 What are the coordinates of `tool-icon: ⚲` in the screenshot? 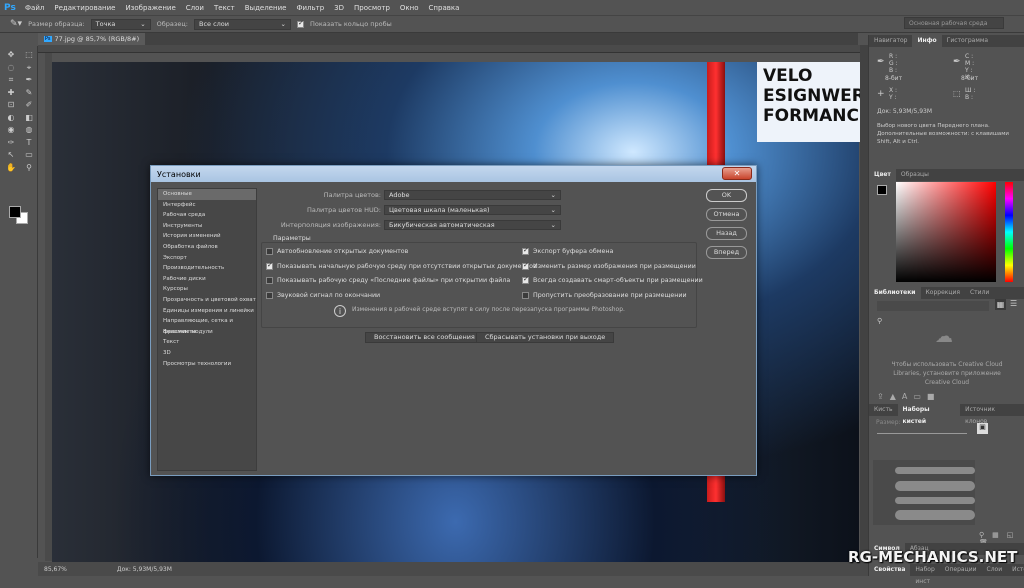 It's located at (29, 168).